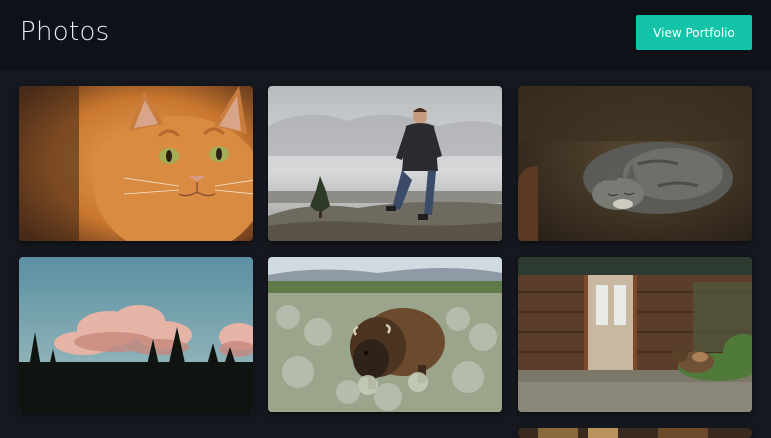 This screenshot has height=438, width=771. I want to click on photo-card-partial, so click(635, 433).